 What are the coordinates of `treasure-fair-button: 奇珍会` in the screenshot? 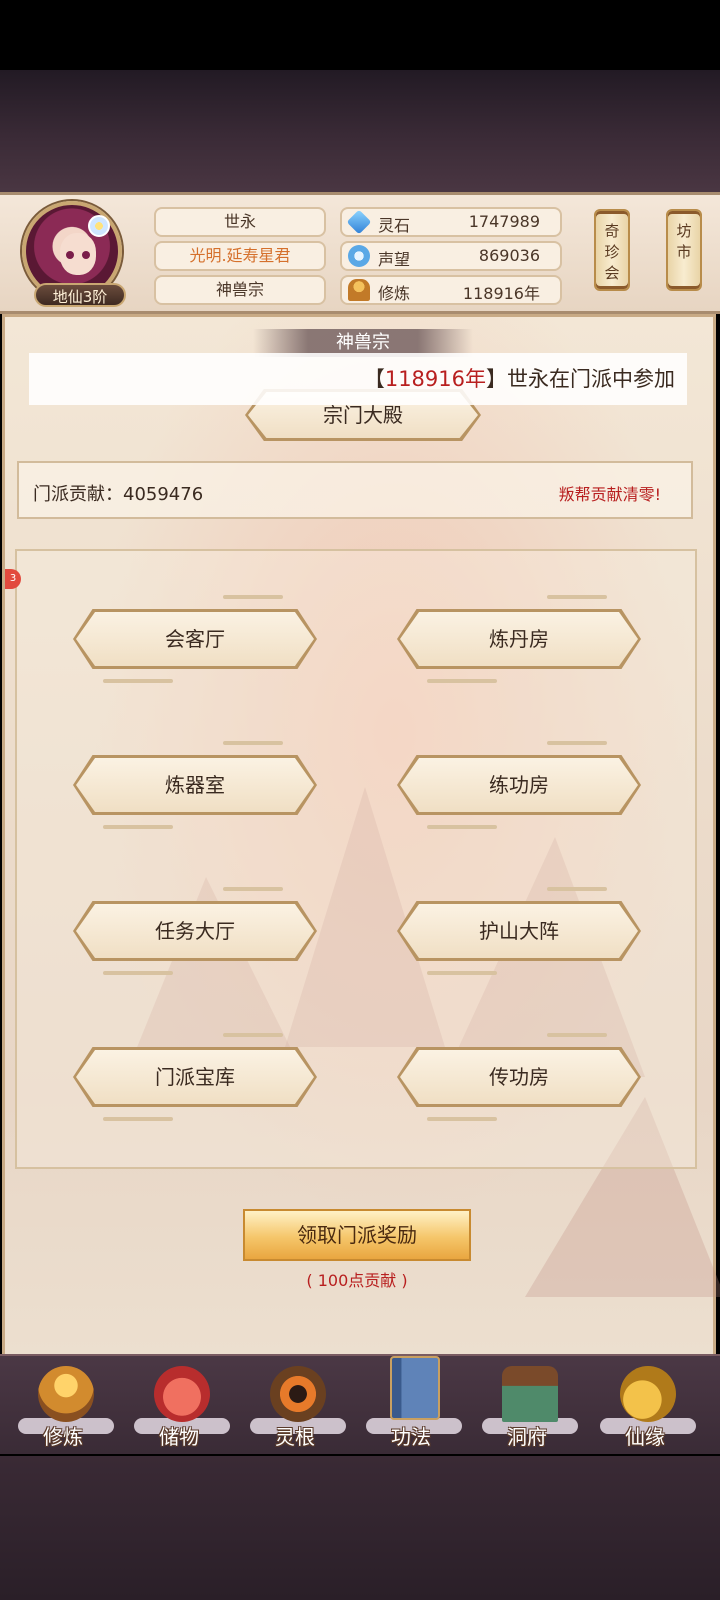 It's located at (612, 250).